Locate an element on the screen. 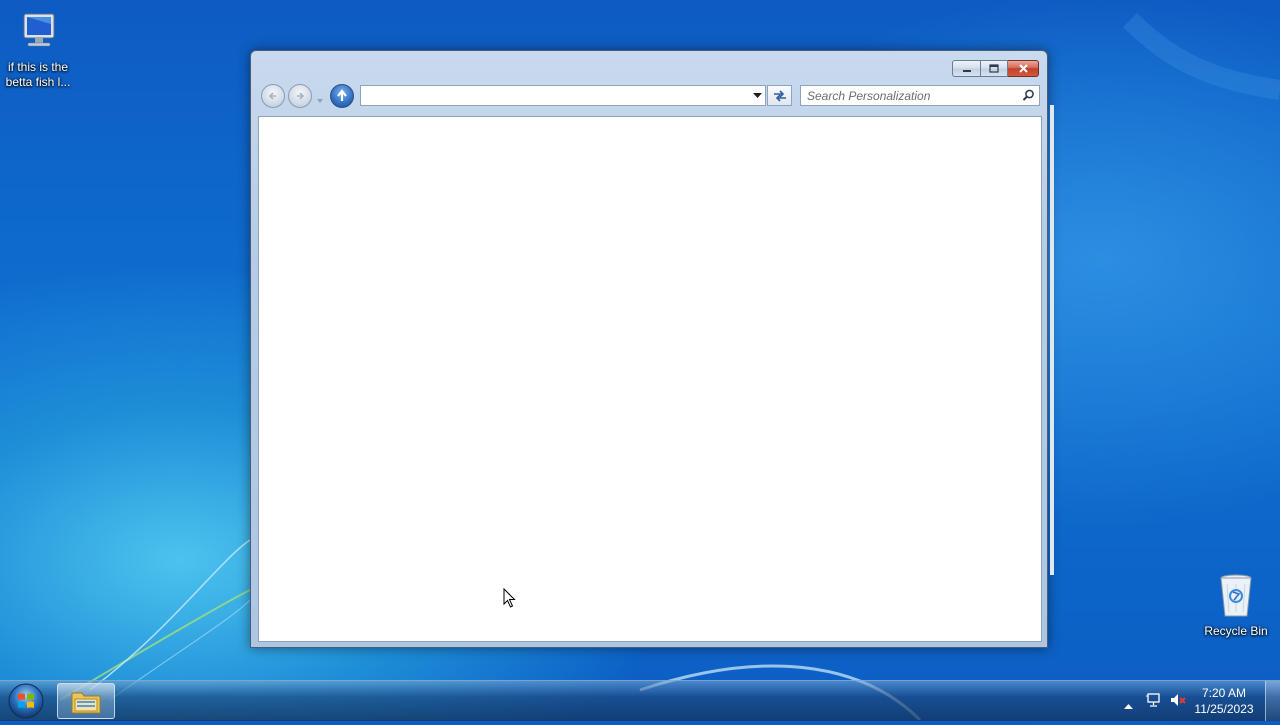  desktop-icon-label: Recycle Bin is located at coordinates (1236, 631).